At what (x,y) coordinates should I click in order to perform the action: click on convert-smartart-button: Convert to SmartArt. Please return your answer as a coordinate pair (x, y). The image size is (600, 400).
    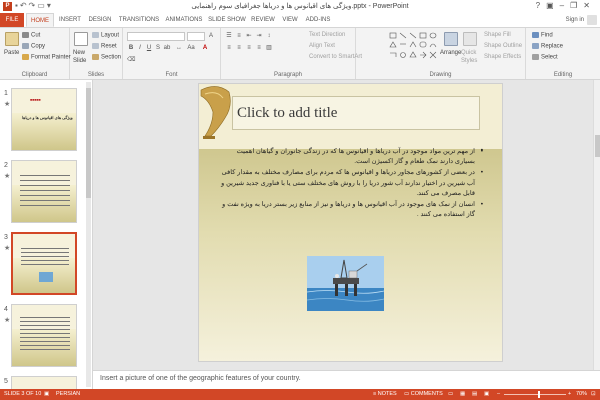
    Looking at the image, I should click on (335, 57).